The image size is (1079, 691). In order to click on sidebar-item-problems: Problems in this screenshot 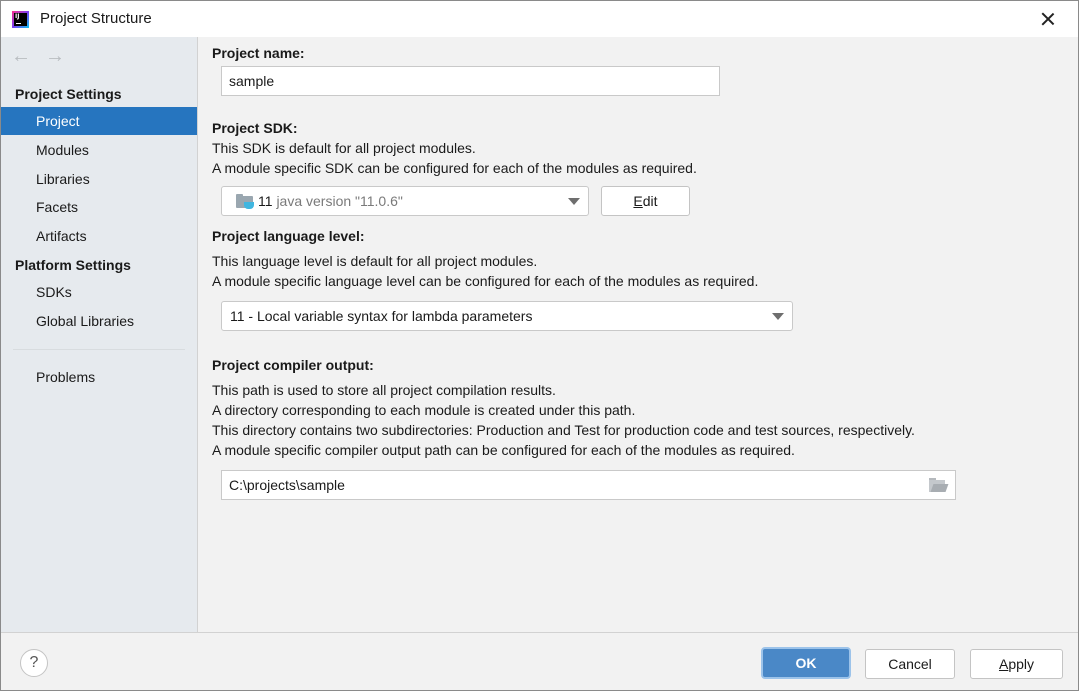, I will do `click(99, 377)`.